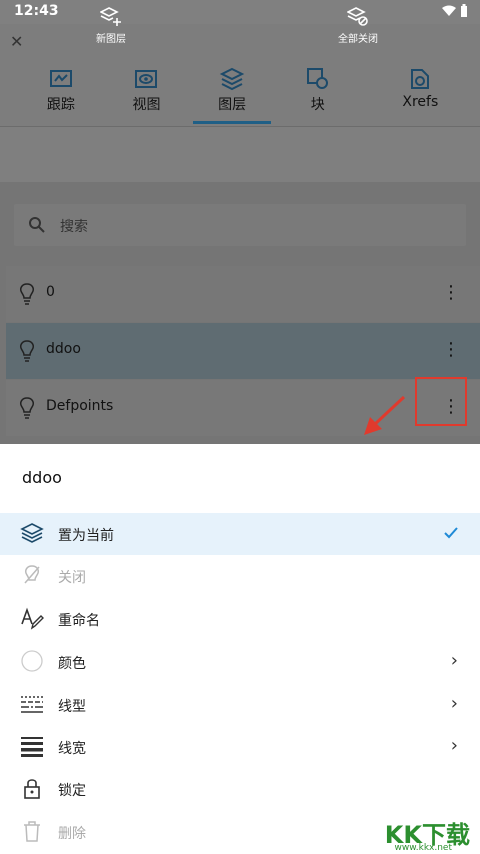  Describe the element at coordinates (464, 10) in the screenshot. I see `battery-icon` at that location.